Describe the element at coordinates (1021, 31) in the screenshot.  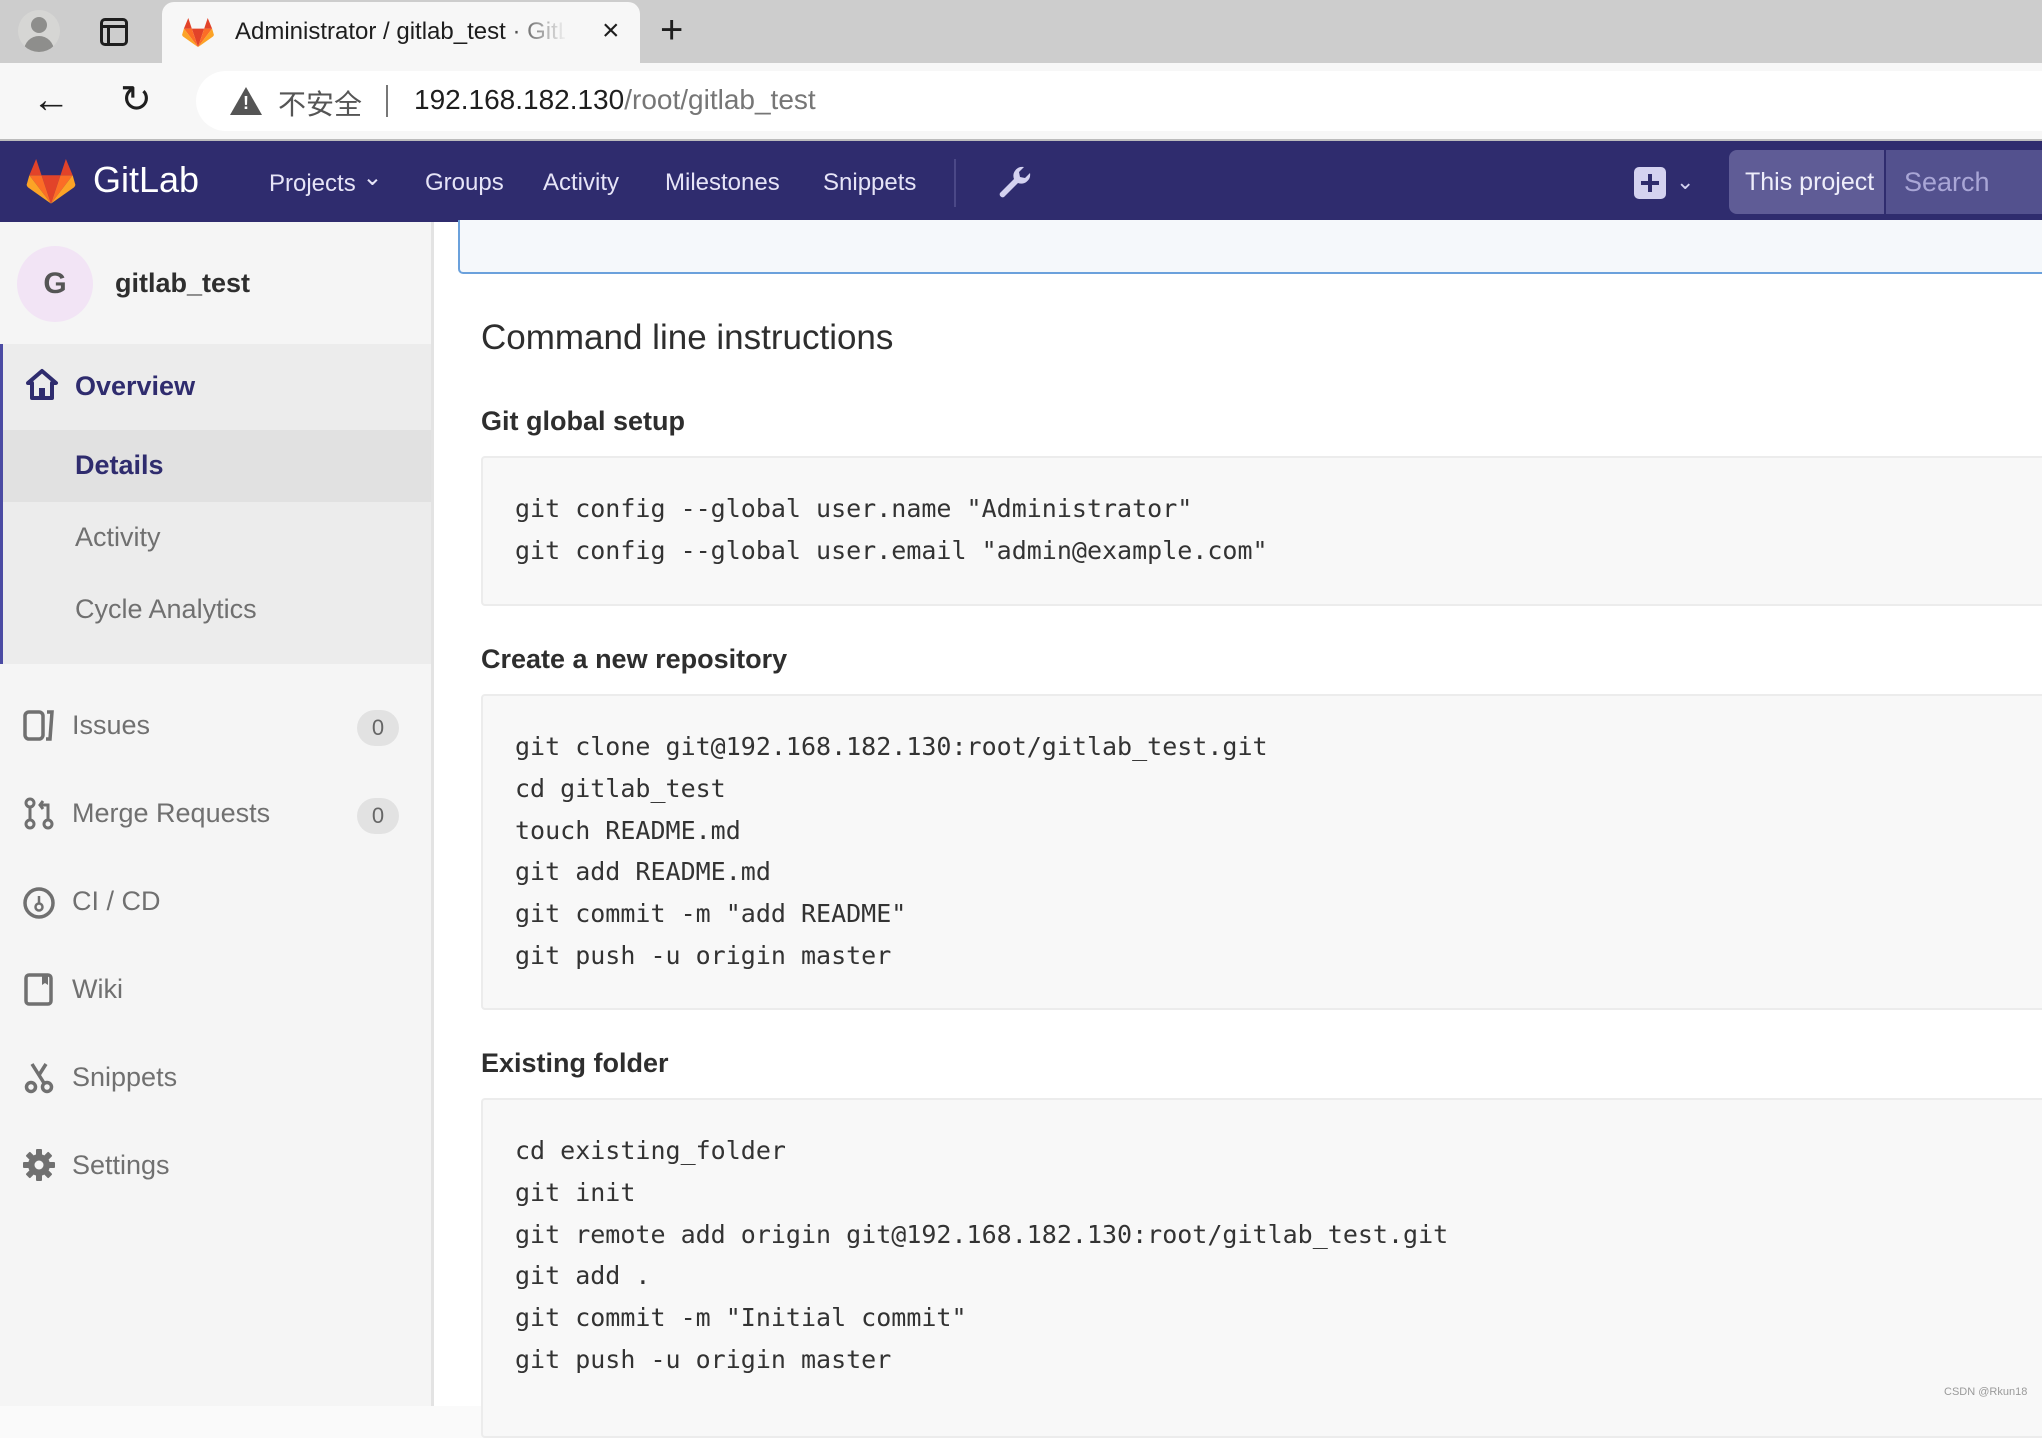
I see `browser-tab-bar: Administrator / gitlab_test · GitLab × +` at that location.